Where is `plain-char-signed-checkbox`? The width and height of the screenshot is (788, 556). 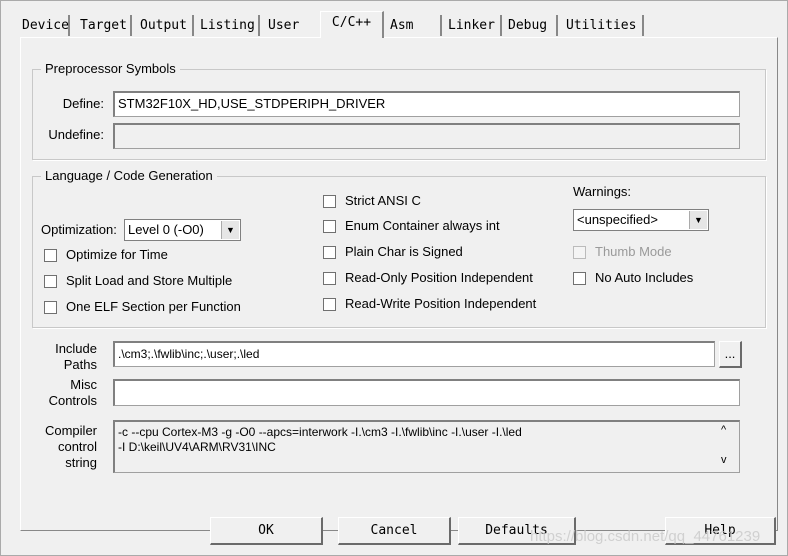
plain-char-signed-checkbox is located at coordinates (329, 252).